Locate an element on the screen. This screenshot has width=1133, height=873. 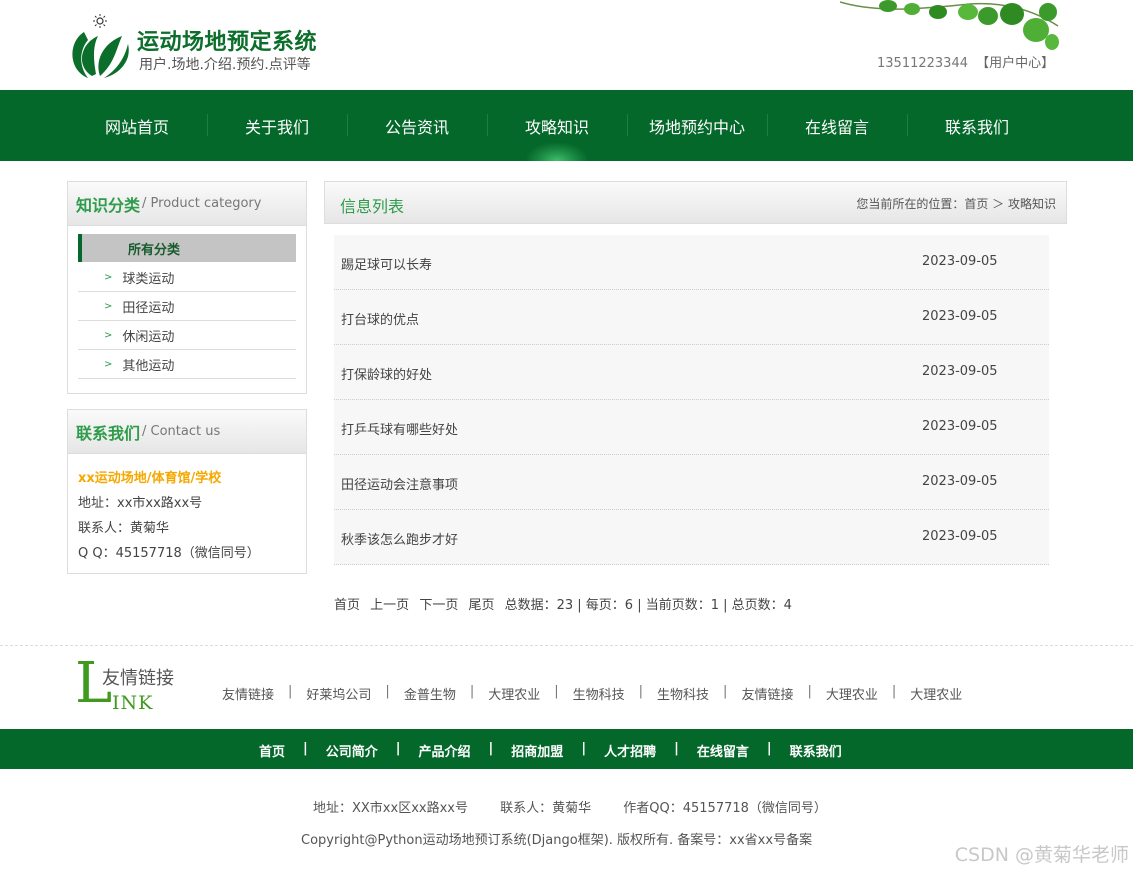
category-item: > 球类运动 is located at coordinates (187, 277).